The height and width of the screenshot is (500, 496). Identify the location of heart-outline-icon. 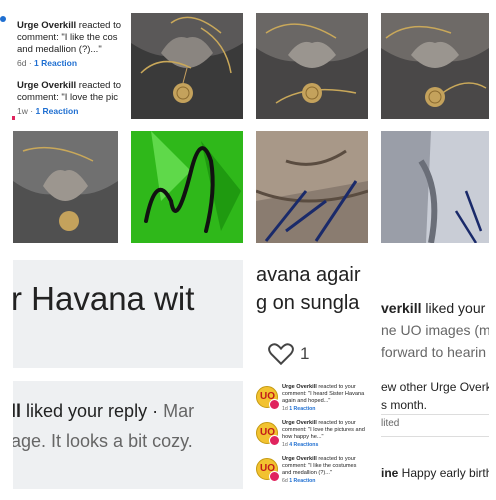
(281, 354).